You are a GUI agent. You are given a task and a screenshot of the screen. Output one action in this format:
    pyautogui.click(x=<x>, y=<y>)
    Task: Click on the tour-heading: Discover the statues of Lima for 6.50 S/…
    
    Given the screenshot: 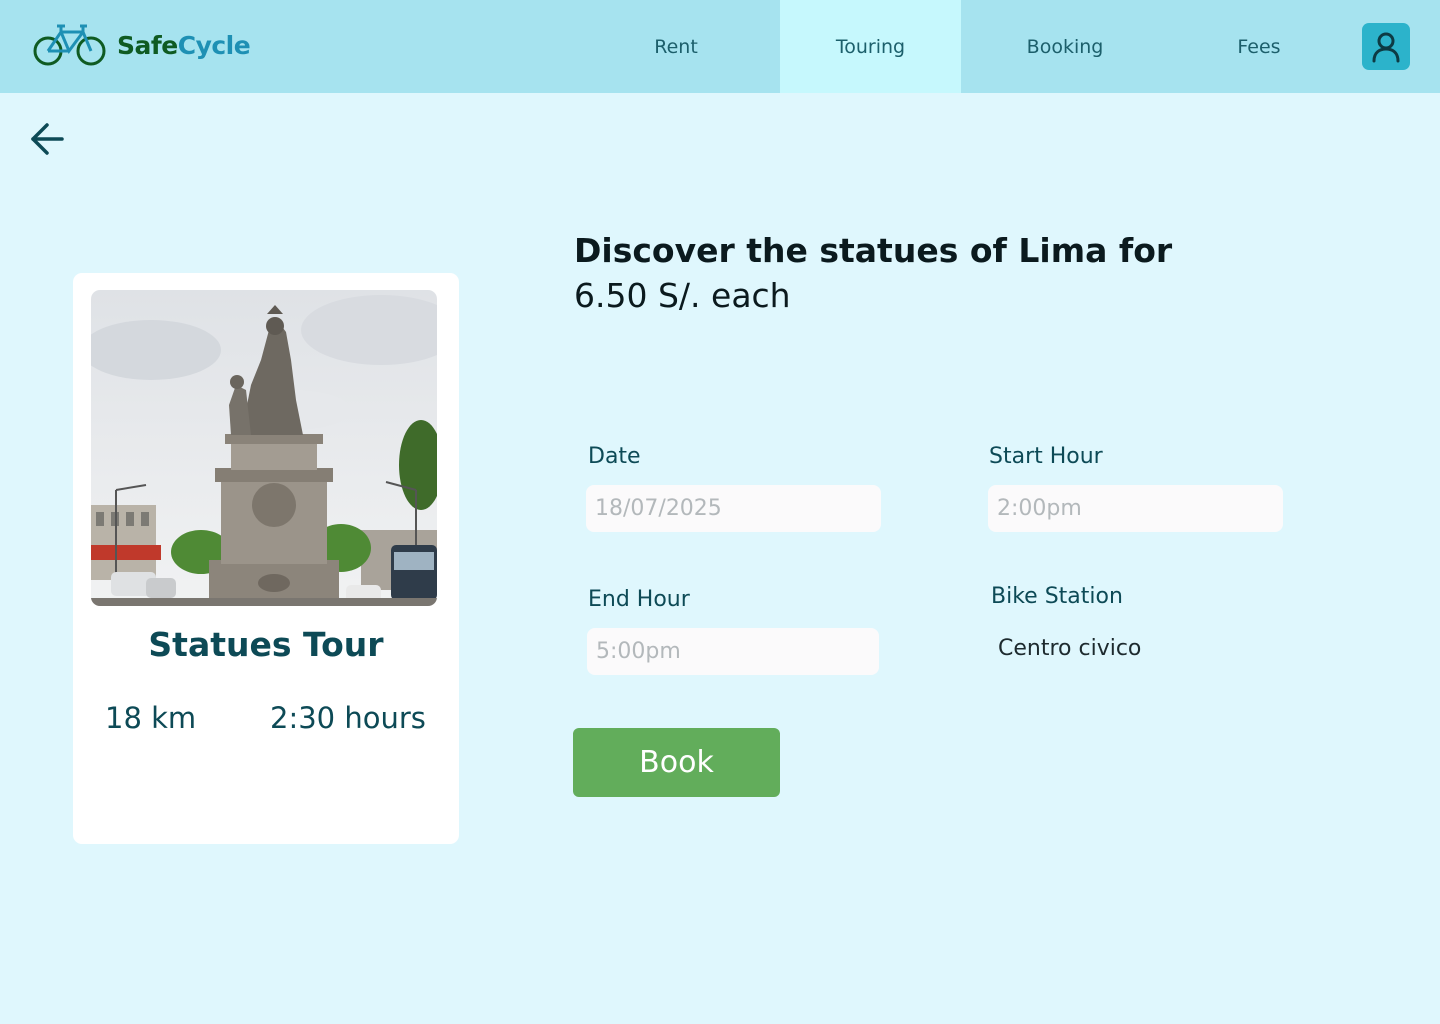 What is the action you would take?
    pyautogui.click(x=873, y=273)
    